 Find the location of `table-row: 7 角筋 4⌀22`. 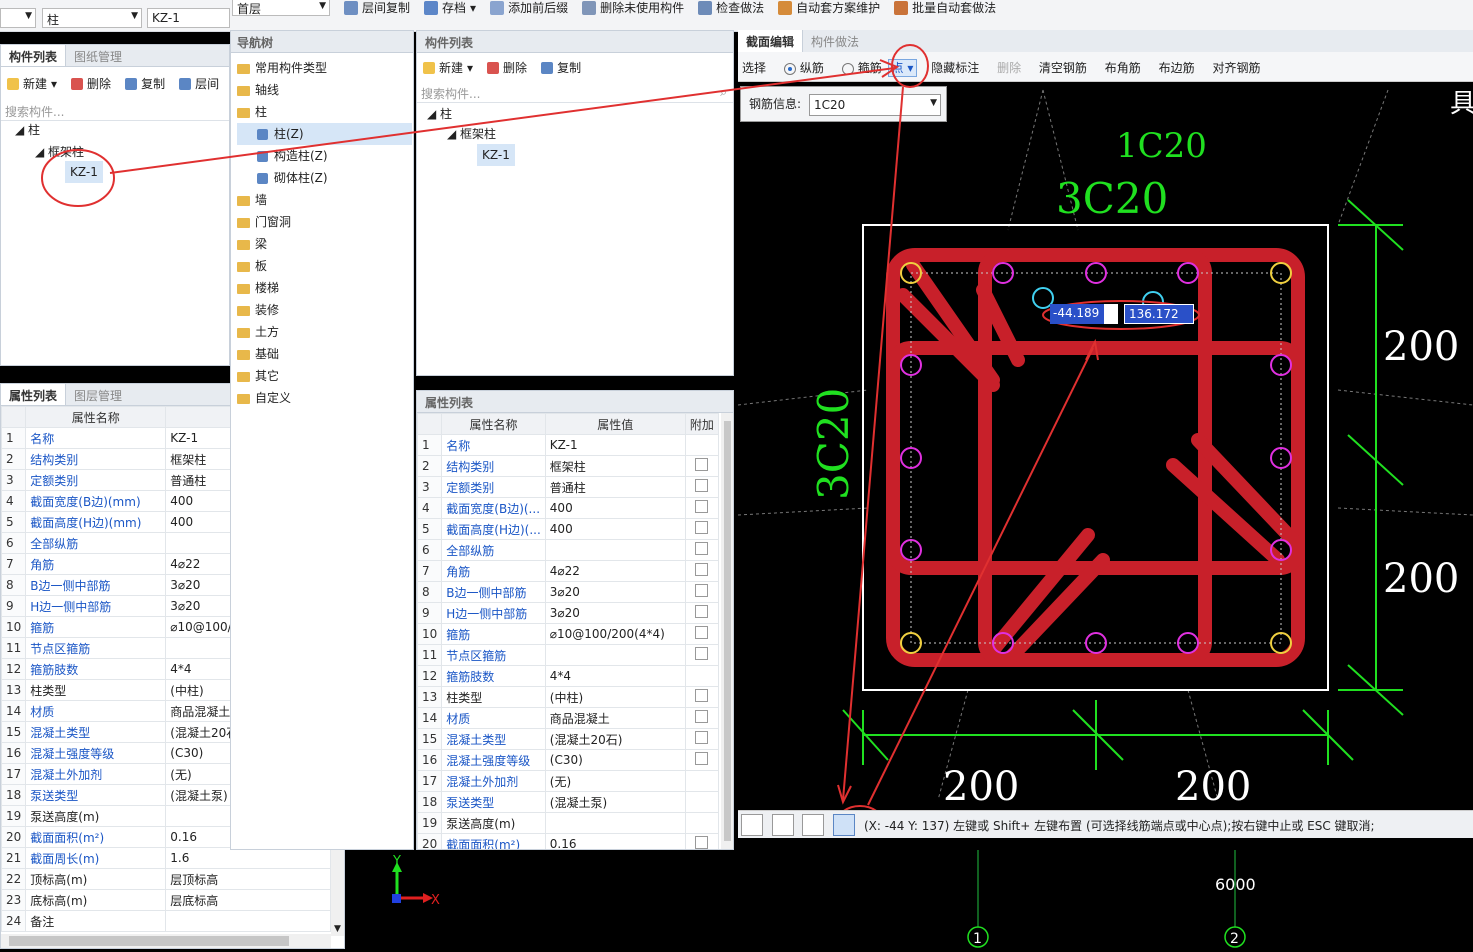

table-row: 7 角筋 4⌀22 is located at coordinates (568, 571).